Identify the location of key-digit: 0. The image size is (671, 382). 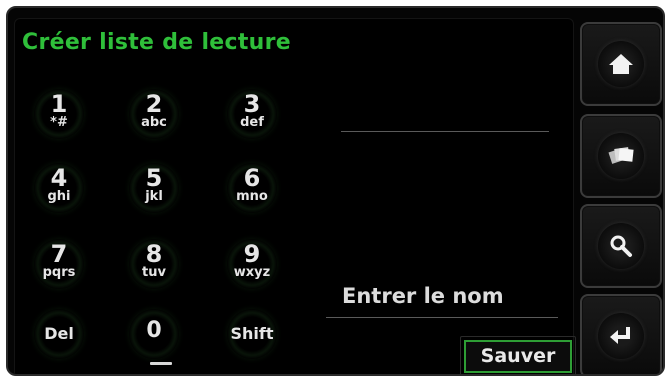
(154, 330).